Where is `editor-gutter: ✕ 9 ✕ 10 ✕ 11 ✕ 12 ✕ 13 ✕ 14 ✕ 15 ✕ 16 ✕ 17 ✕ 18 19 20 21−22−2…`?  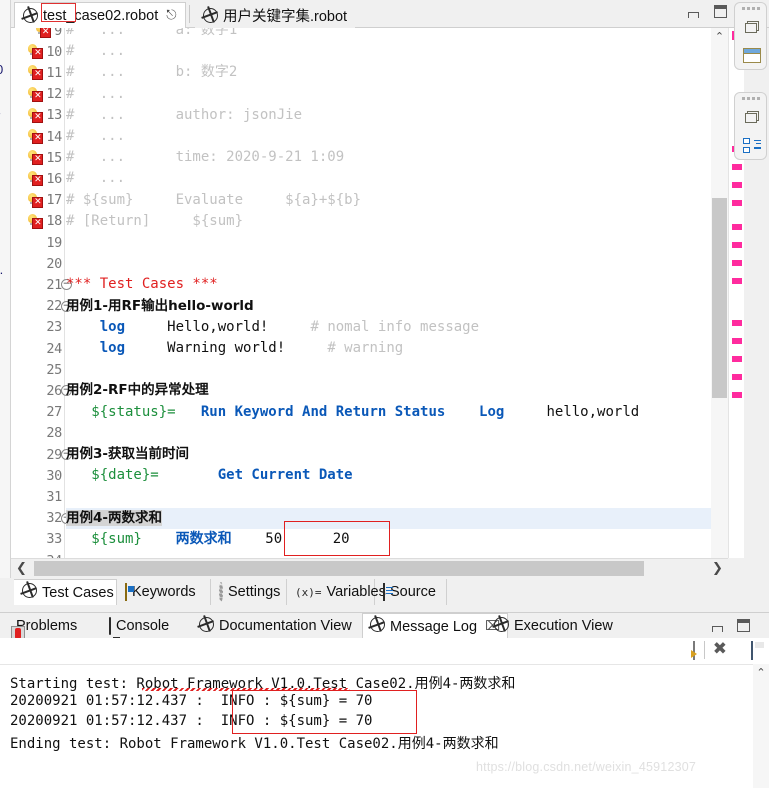 editor-gutter: ✕ 9 ✕ 10 ✕ 11 ✕ 12 ✕ 13 ✕ 14 ✕ 15 ✕ 16 ✕ 17 ✕ 18 19 20 21−22−2… is located at coordinates (41, 293).